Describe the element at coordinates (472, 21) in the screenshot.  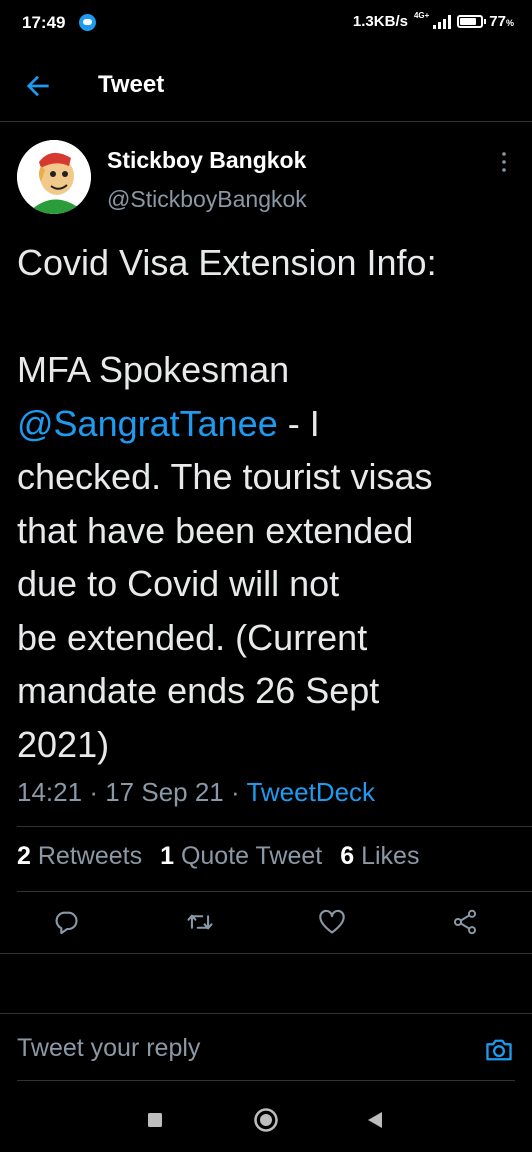
I see `battery-icon` at that location.